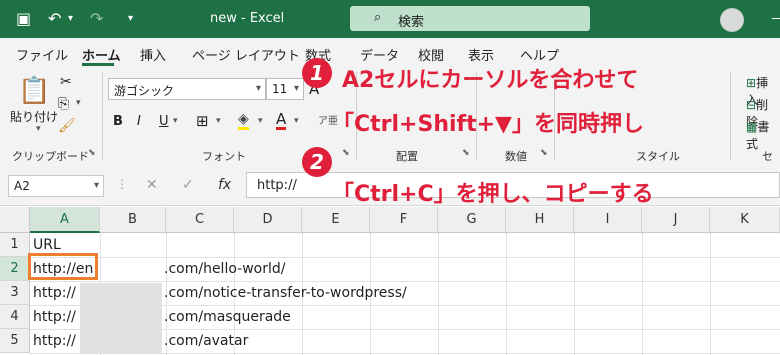 Image resolution: width=780 pixels, height=355 pixels. I want to click on search-box: ⌕ 検索, so click(470, 18).